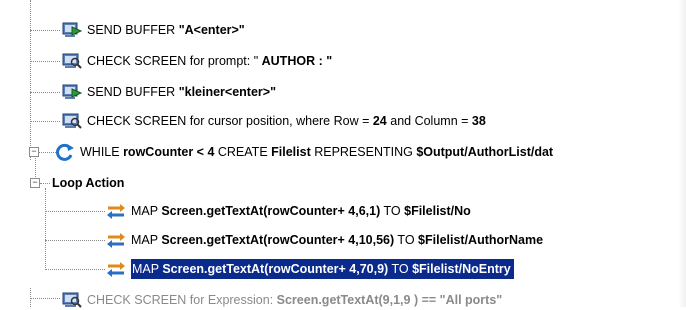  Describe the element at coordinates (481, 240) in the screenshot. I see `label-emphasis: $Filelist/AuthorName` at that location.